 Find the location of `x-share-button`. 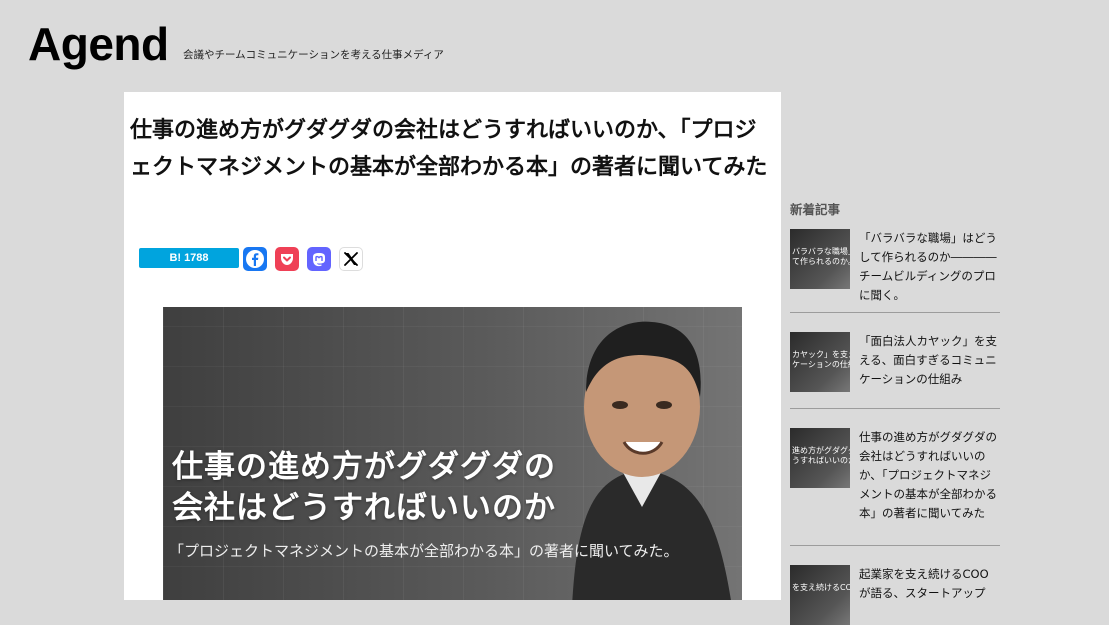

x-share-button is located at coordinates (351, 259).